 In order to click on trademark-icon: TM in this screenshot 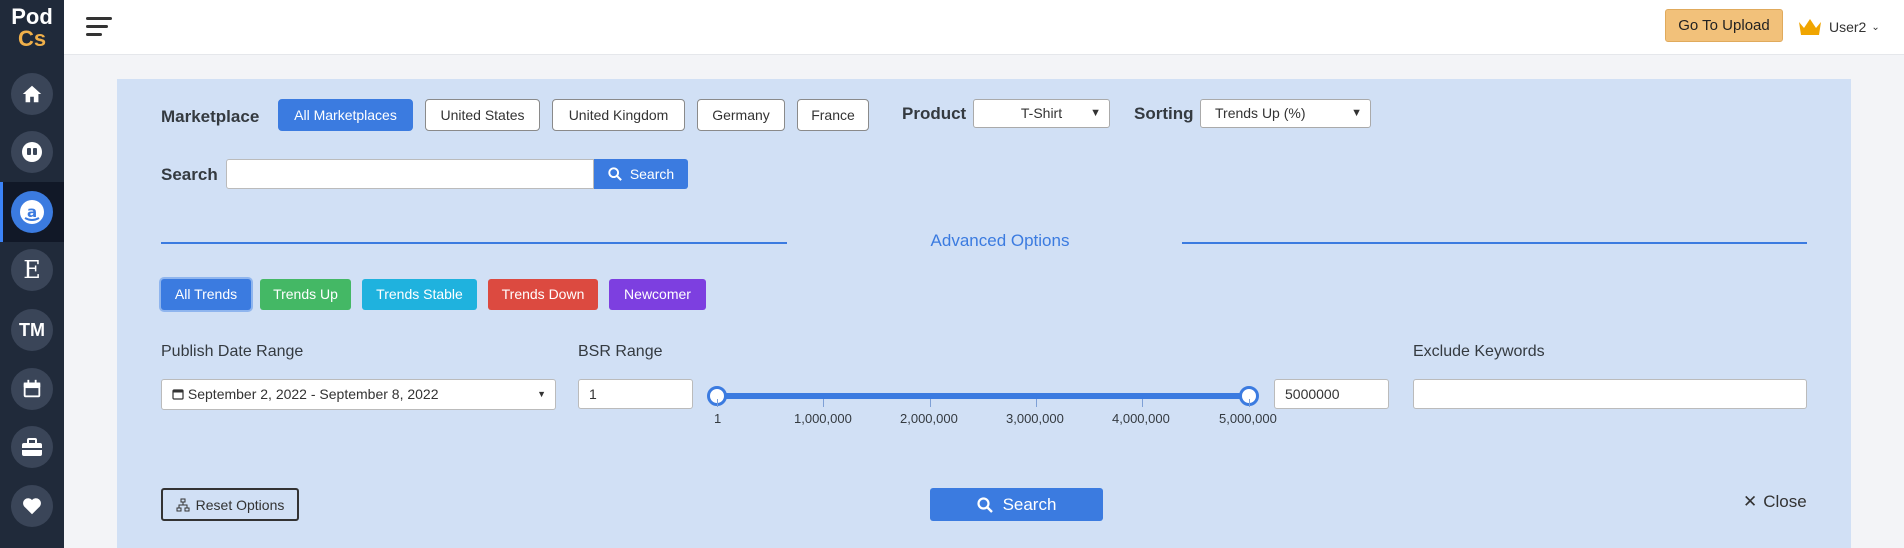, I will do `click(32, 329)`.